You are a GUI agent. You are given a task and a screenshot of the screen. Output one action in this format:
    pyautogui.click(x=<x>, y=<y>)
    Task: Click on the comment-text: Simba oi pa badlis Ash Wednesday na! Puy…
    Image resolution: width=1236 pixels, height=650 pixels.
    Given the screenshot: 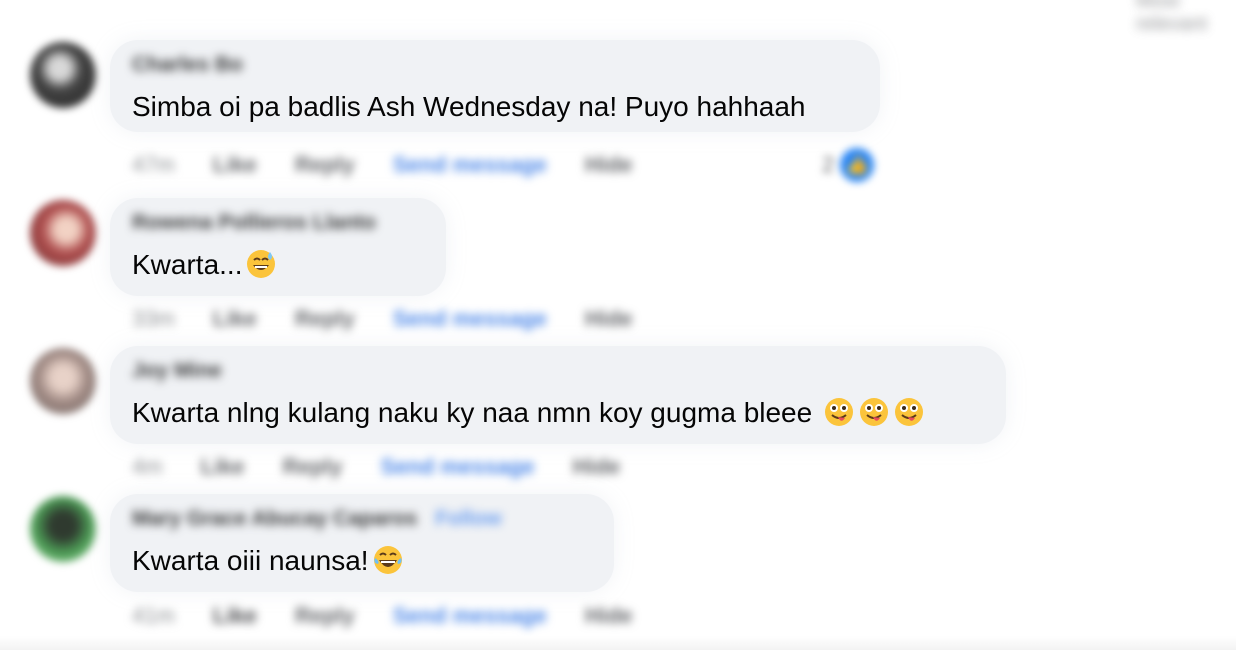 What is the action you would take?
    pyautogui.click(x=495, y=107)
    